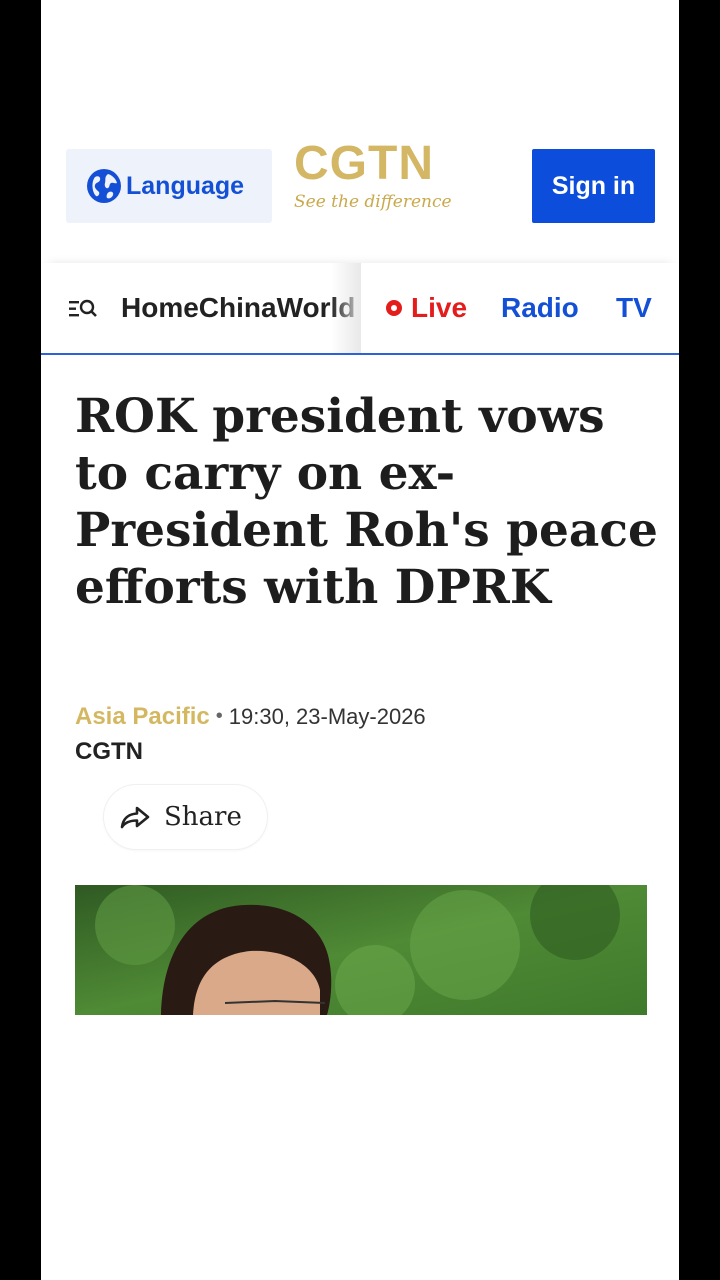  I want to click on globe-icon, so click(104, 186).